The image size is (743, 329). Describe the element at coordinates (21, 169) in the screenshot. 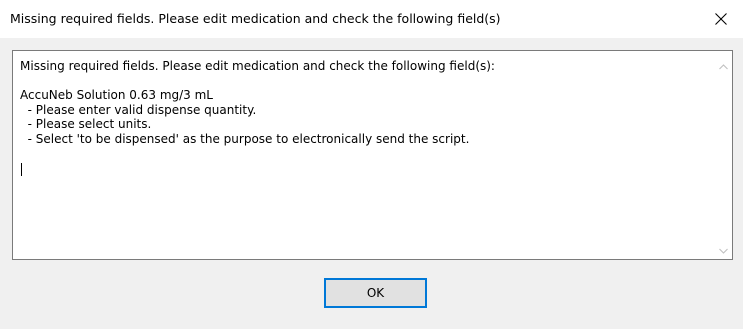

I see `text-caret` at that location.